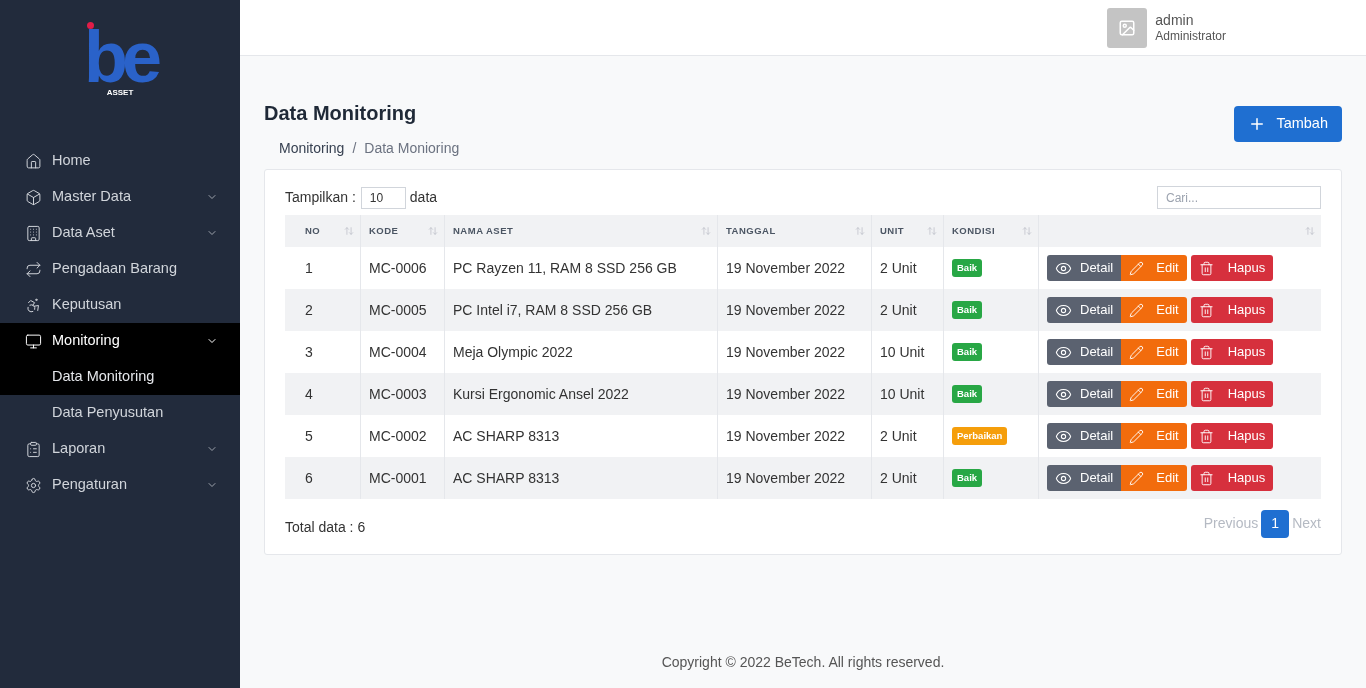 This screenshot has height=688, width=1366. Describe the element at coordinates (974, 231) in the screenshot. I see `column-header: KONDISI` at that location.